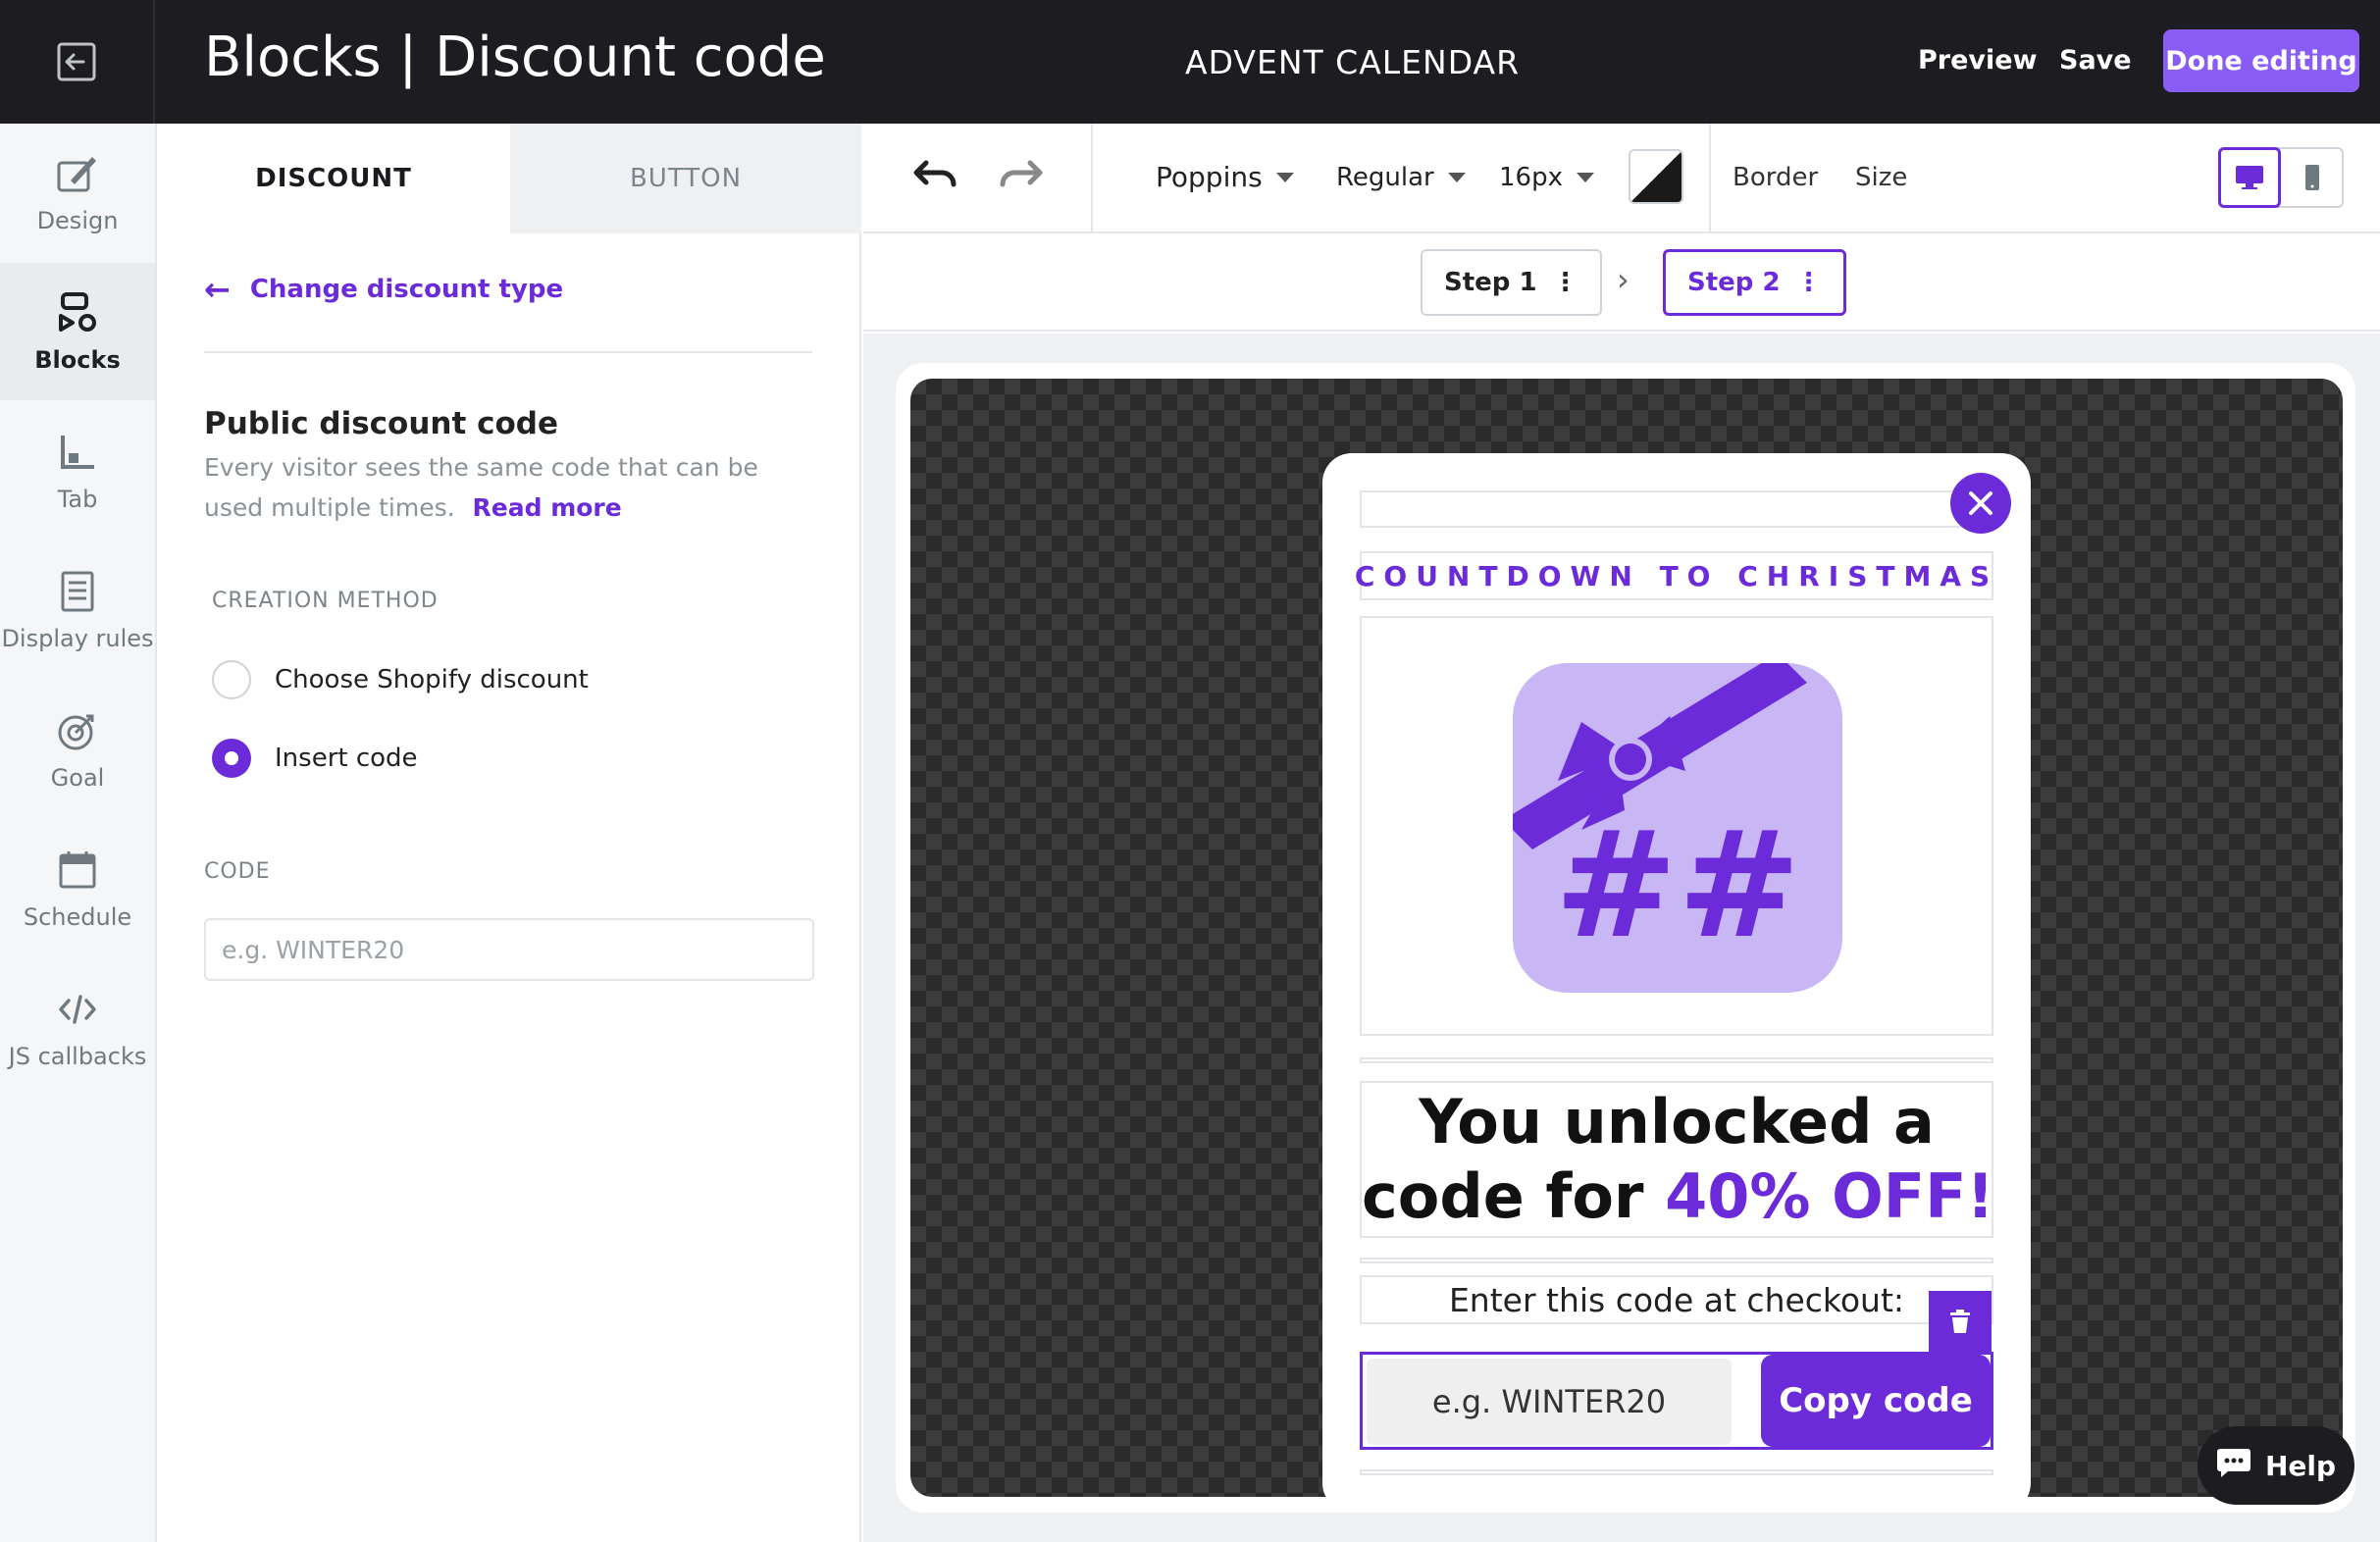  What do you see at coordinates (77, 638) in the screenshot?
I see `rail-item-label: Display rules` at bounding box center [77, 638].